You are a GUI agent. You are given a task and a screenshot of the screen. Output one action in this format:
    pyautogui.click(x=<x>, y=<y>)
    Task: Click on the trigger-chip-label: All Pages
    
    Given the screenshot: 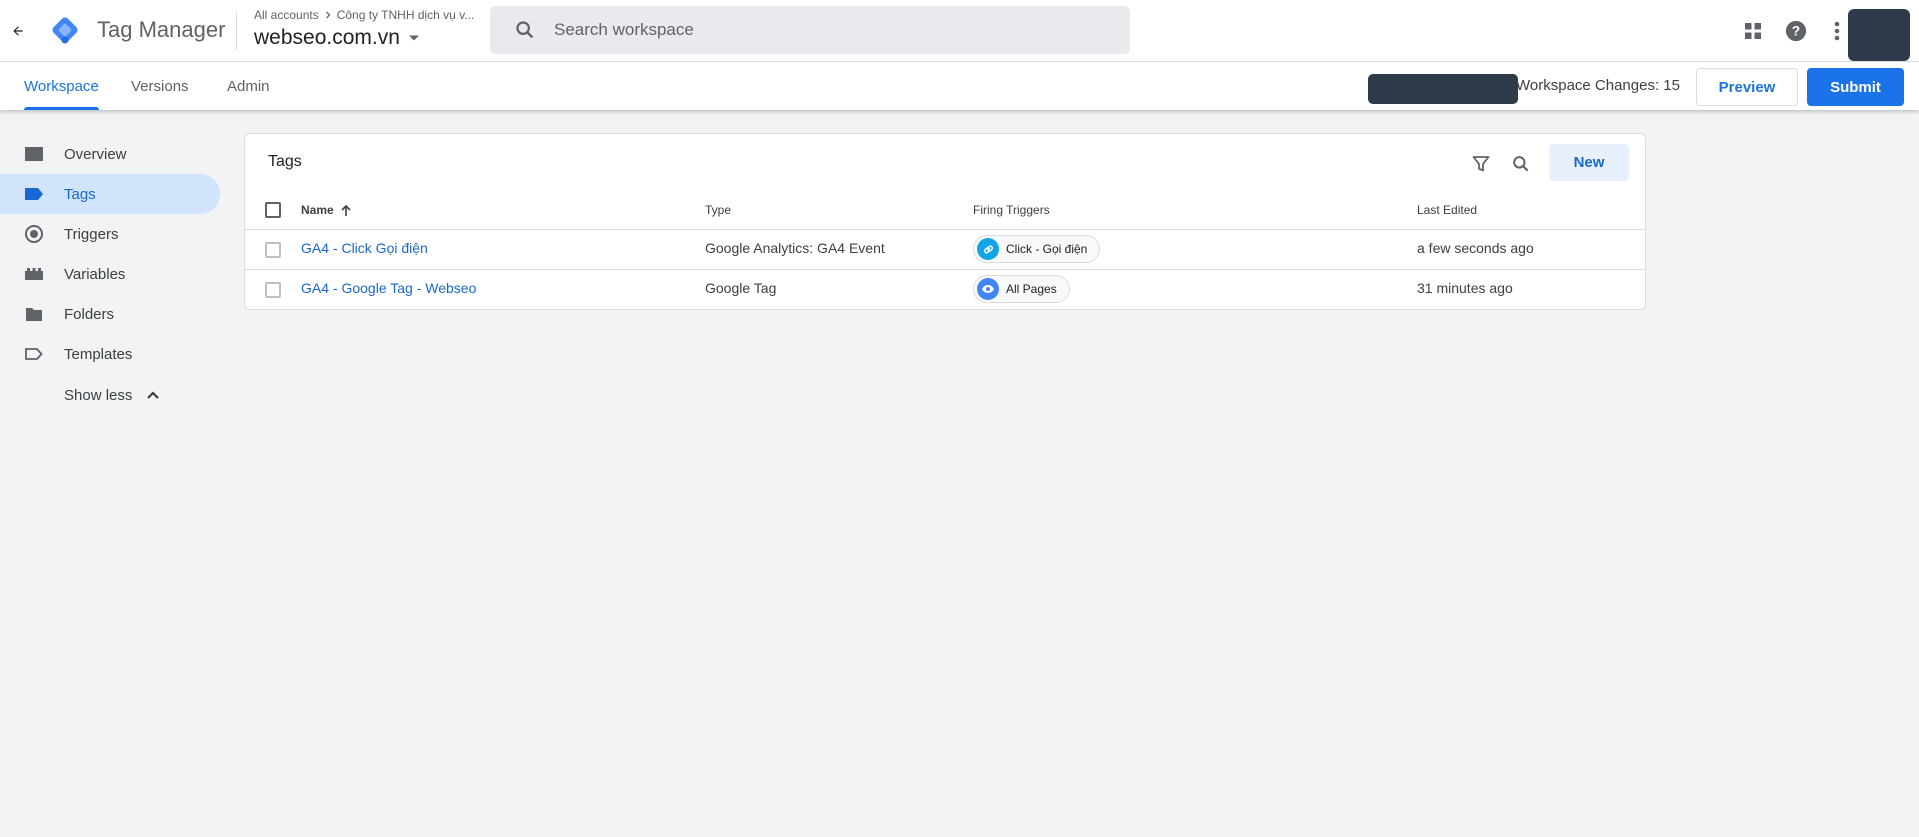 What is the action you would take?
    pyautogui.click(x=1031, y=289)
    